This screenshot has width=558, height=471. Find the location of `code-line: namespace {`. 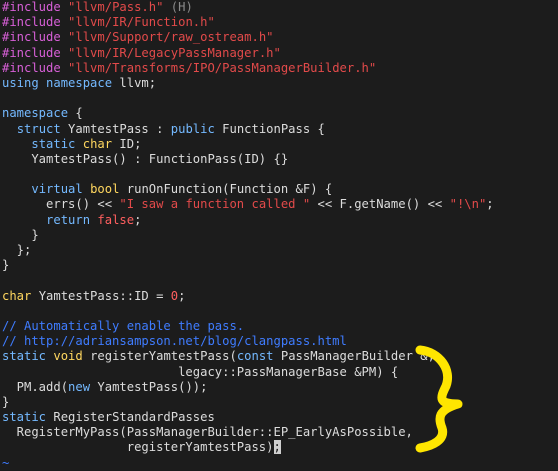

code-line: namespace { is located at coordinates (280, 113).